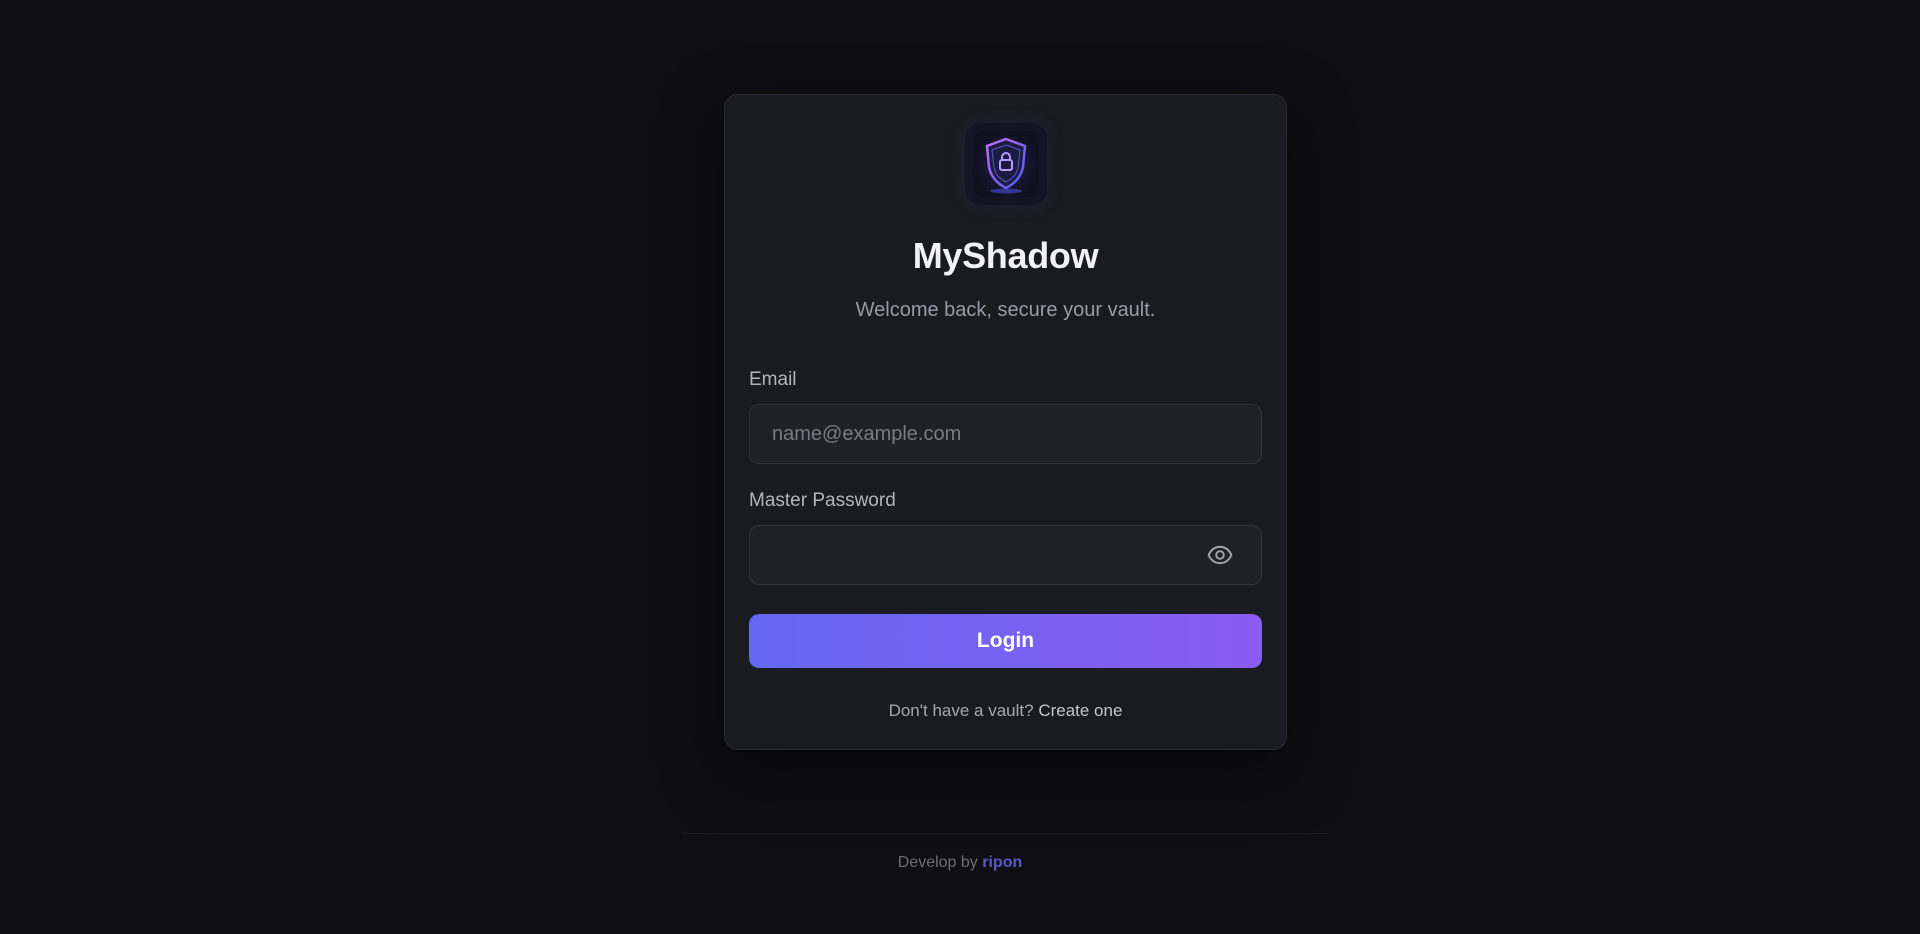  I want to click on app-logo, so click(1006, 164).